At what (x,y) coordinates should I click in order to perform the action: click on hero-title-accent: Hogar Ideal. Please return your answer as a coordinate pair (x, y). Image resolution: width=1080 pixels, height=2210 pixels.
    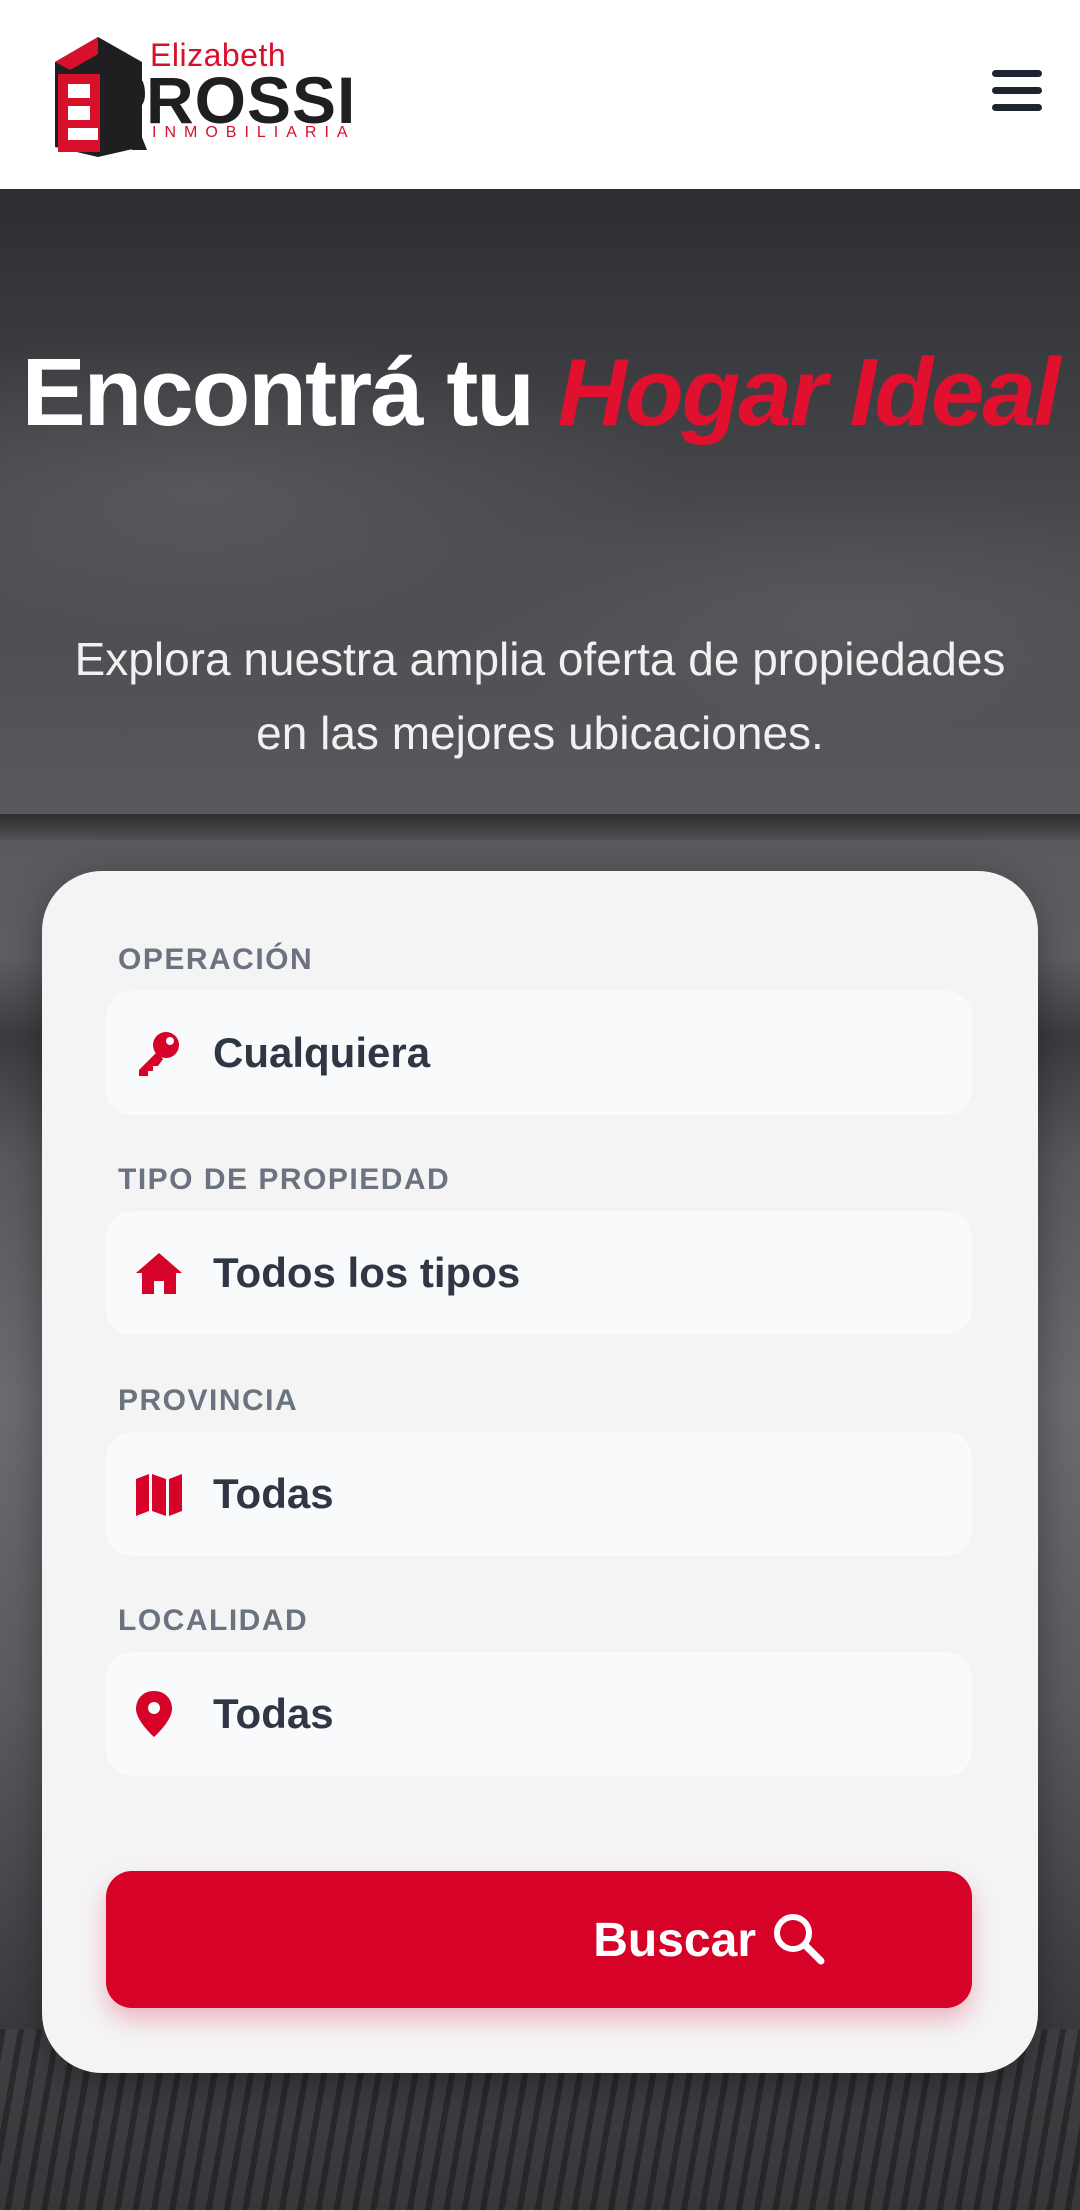
    Looking at the image, I should click on (809, 392).